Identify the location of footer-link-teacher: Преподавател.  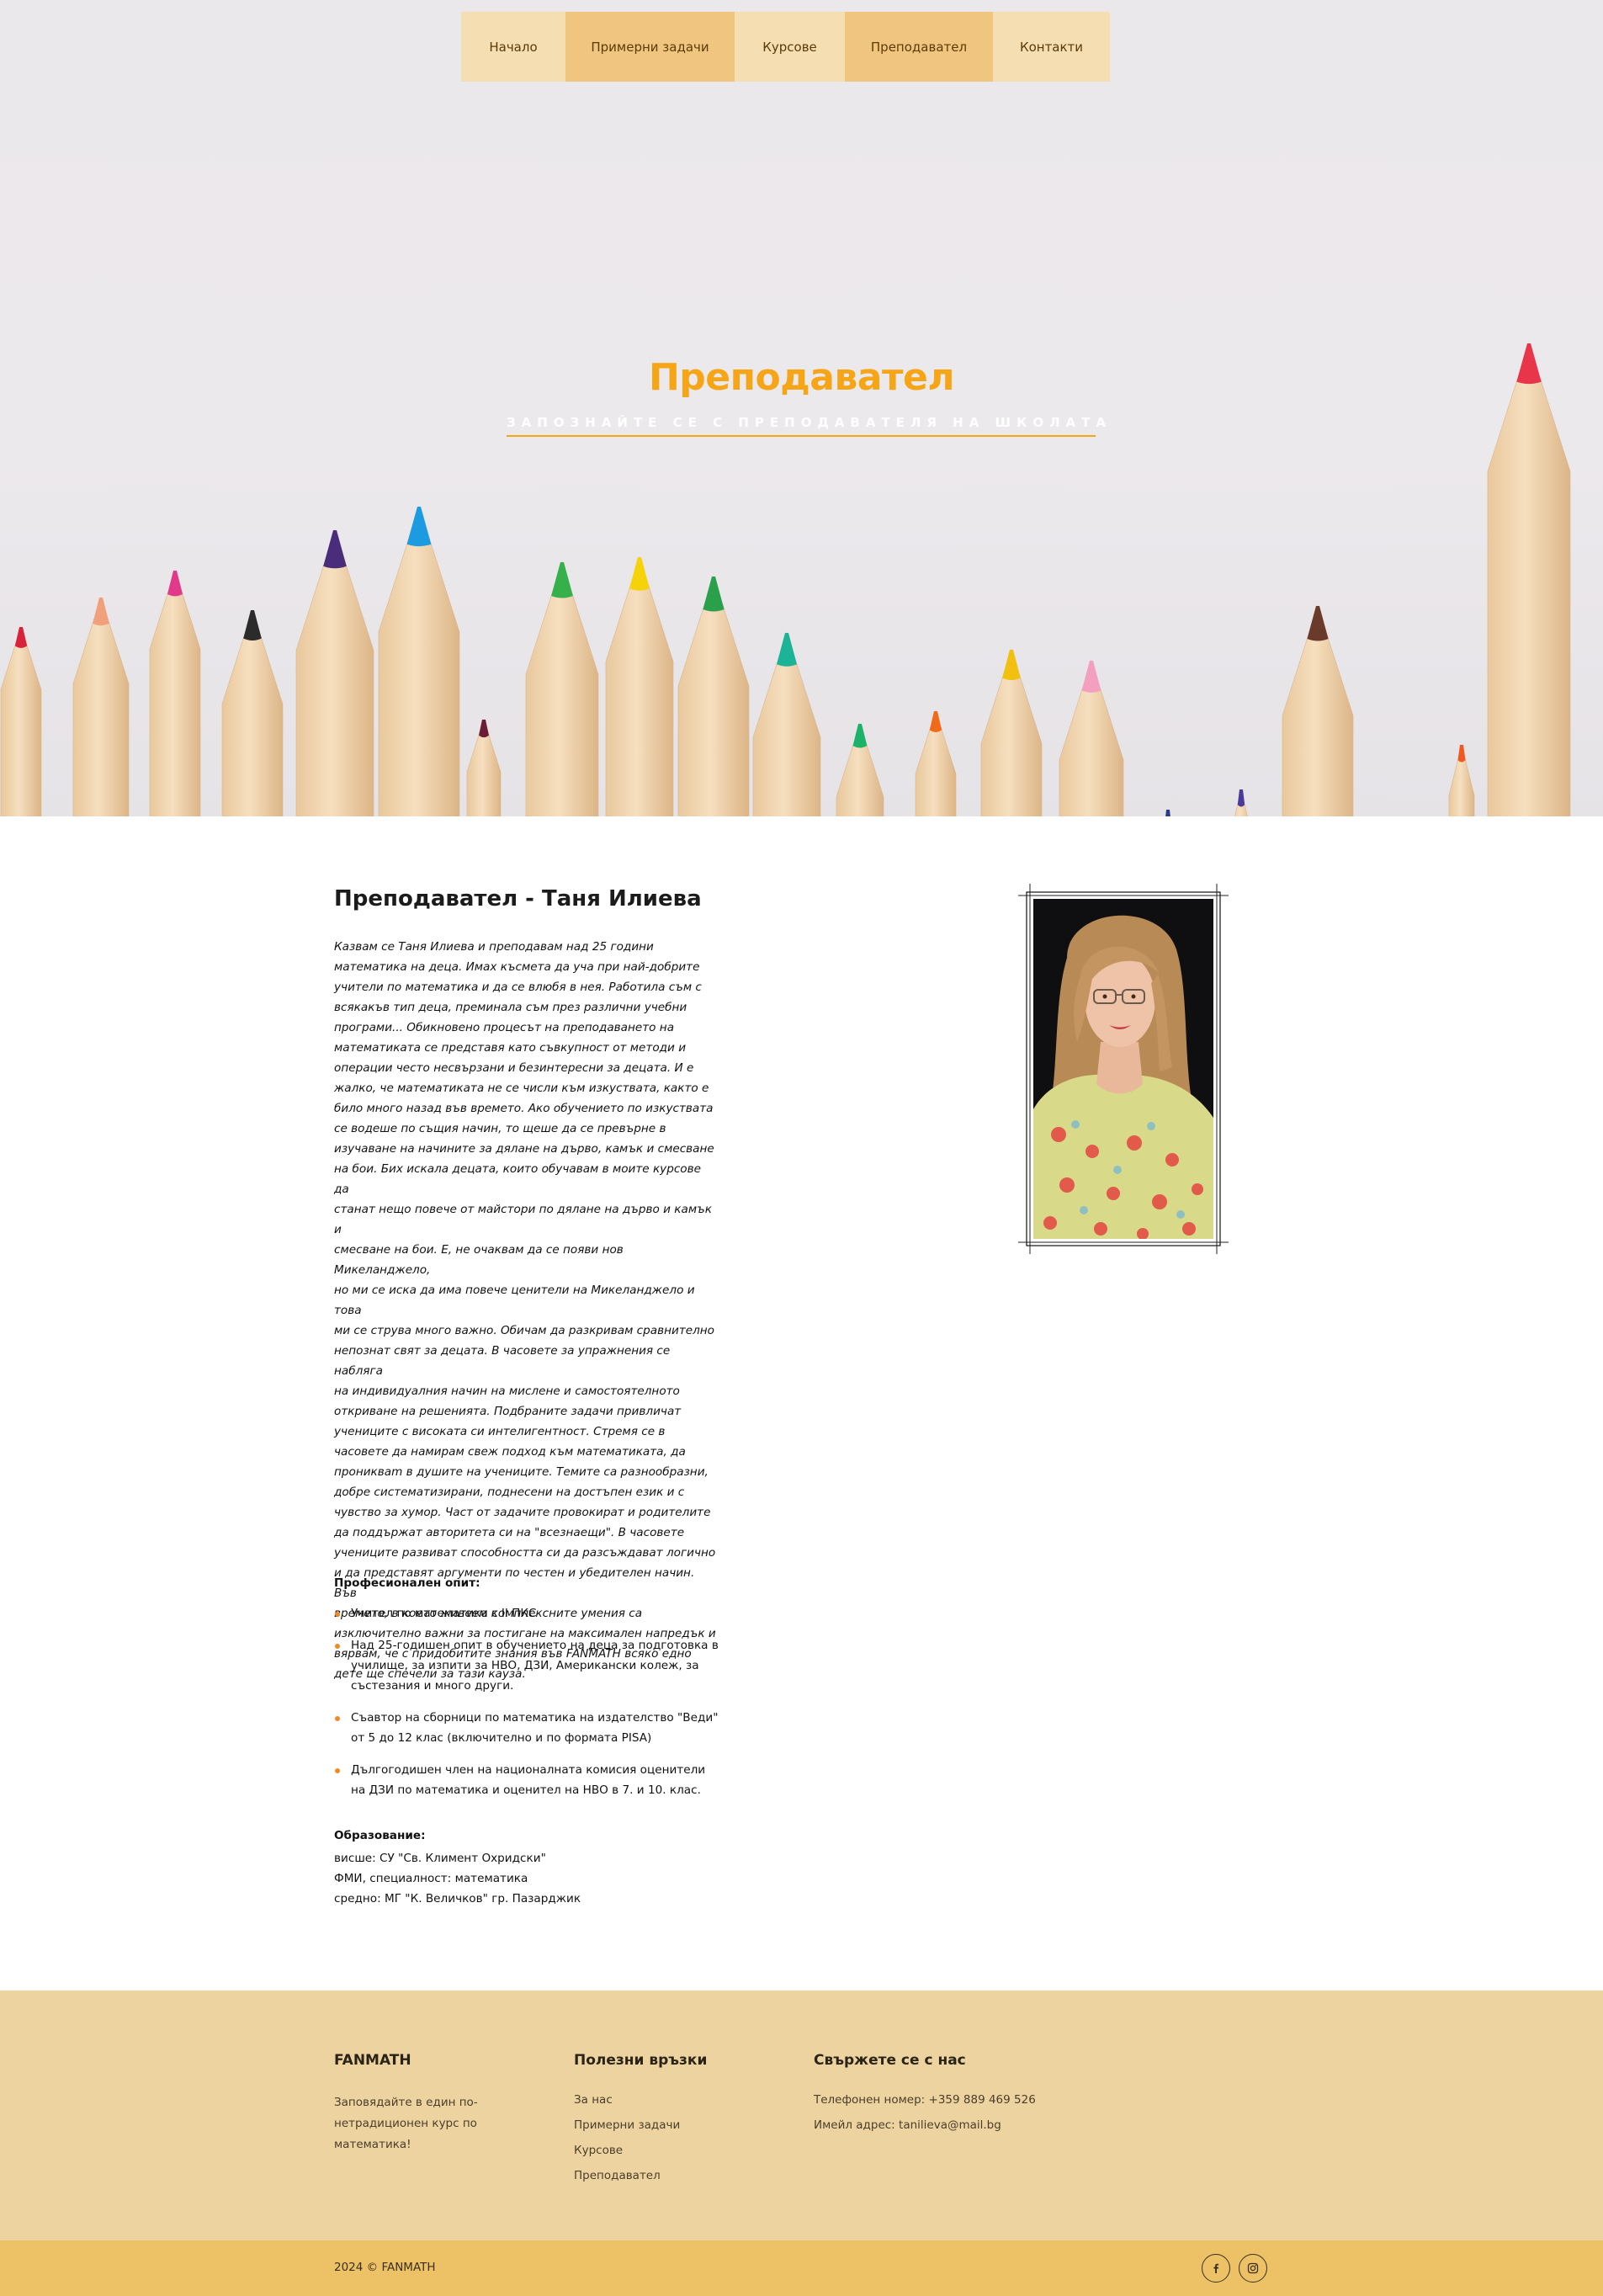
(627, 2175).